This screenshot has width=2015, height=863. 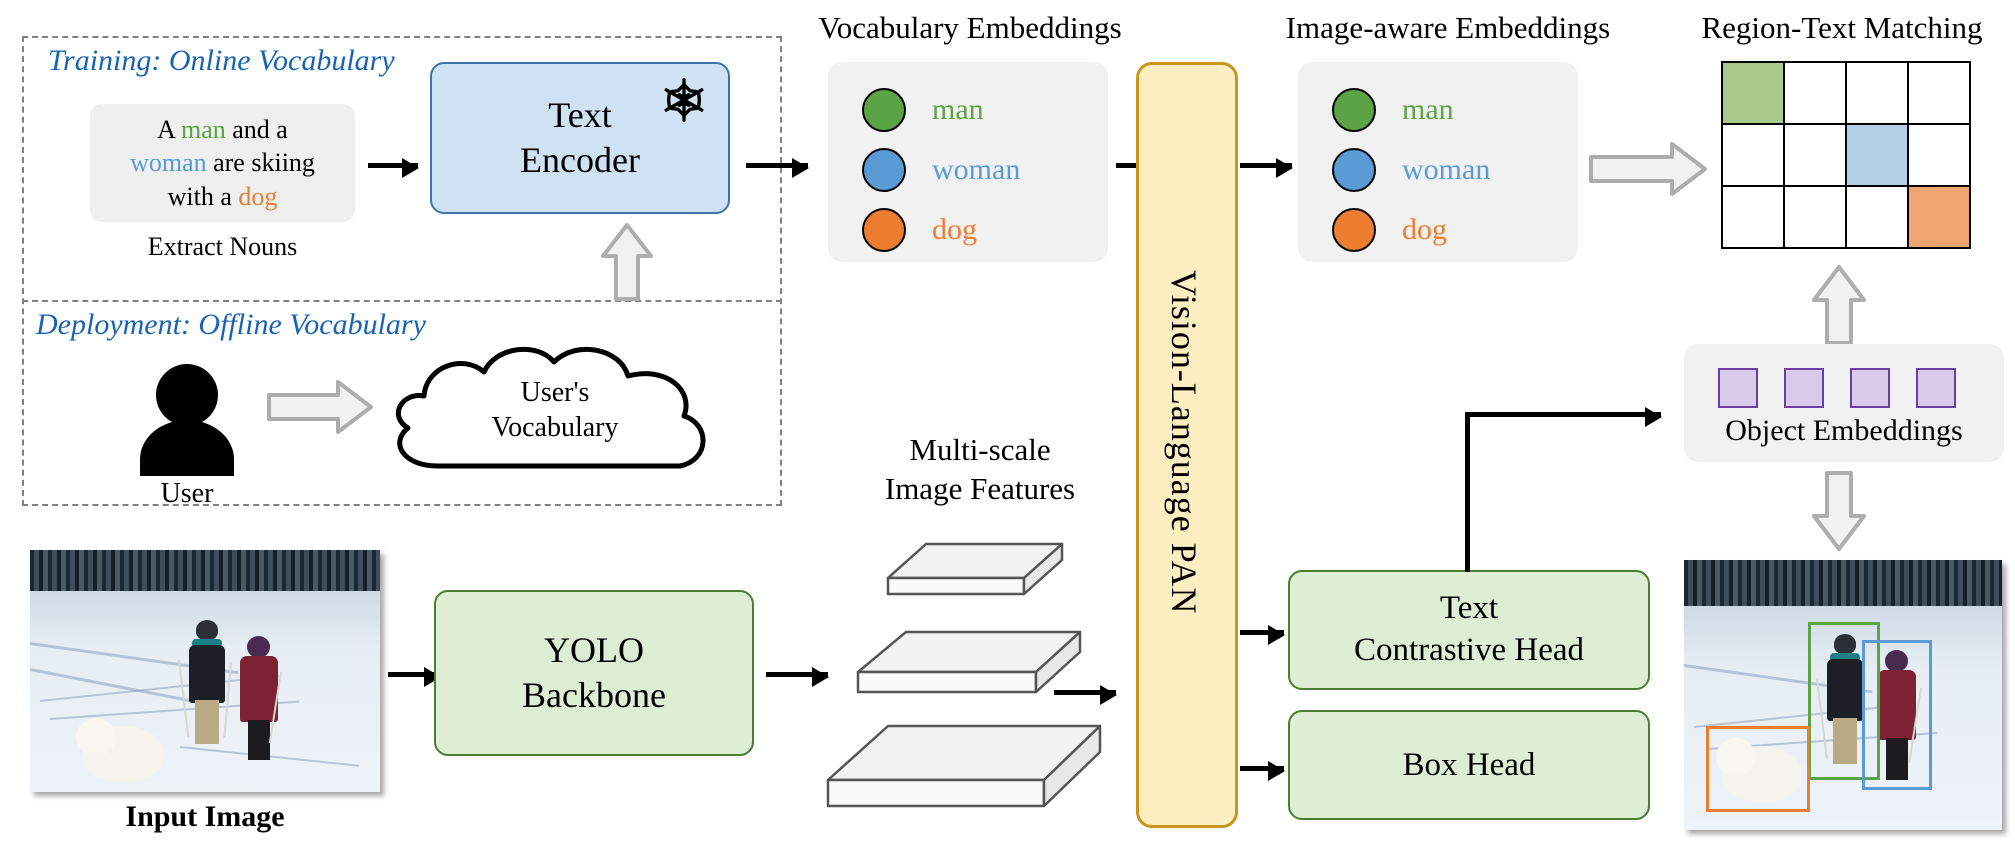 What do you see at coordinates (555, 427) in the screenshot?
I see `cloud-line2: Vocabulary` at bounding box center [555, 427].